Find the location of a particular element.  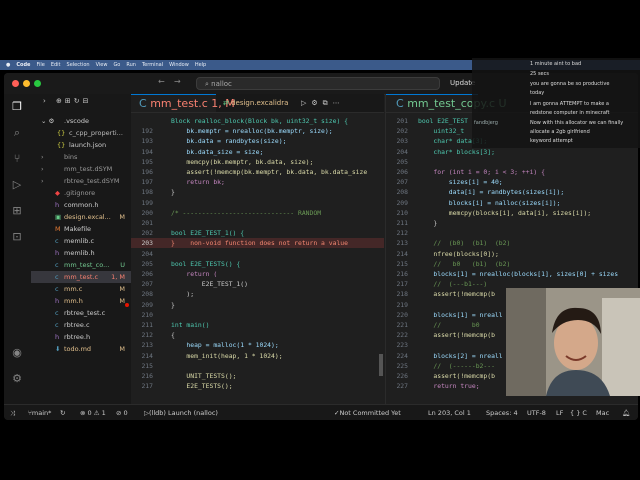

tree-folder-vscode: ⌄ ⚙ .vscode is located at coordinates (81, 121).